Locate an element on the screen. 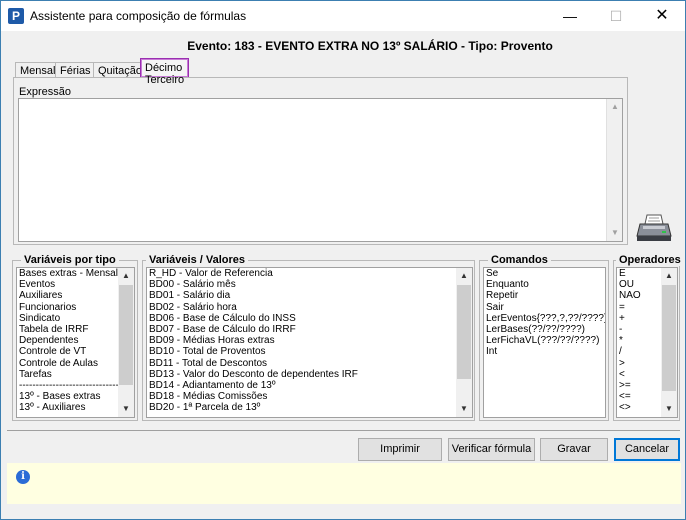 Image resolution: width=686 pixels, height=520 pixels. variaveis-valores-title: Variáveis / Valores is located at coordinates (197, 260).